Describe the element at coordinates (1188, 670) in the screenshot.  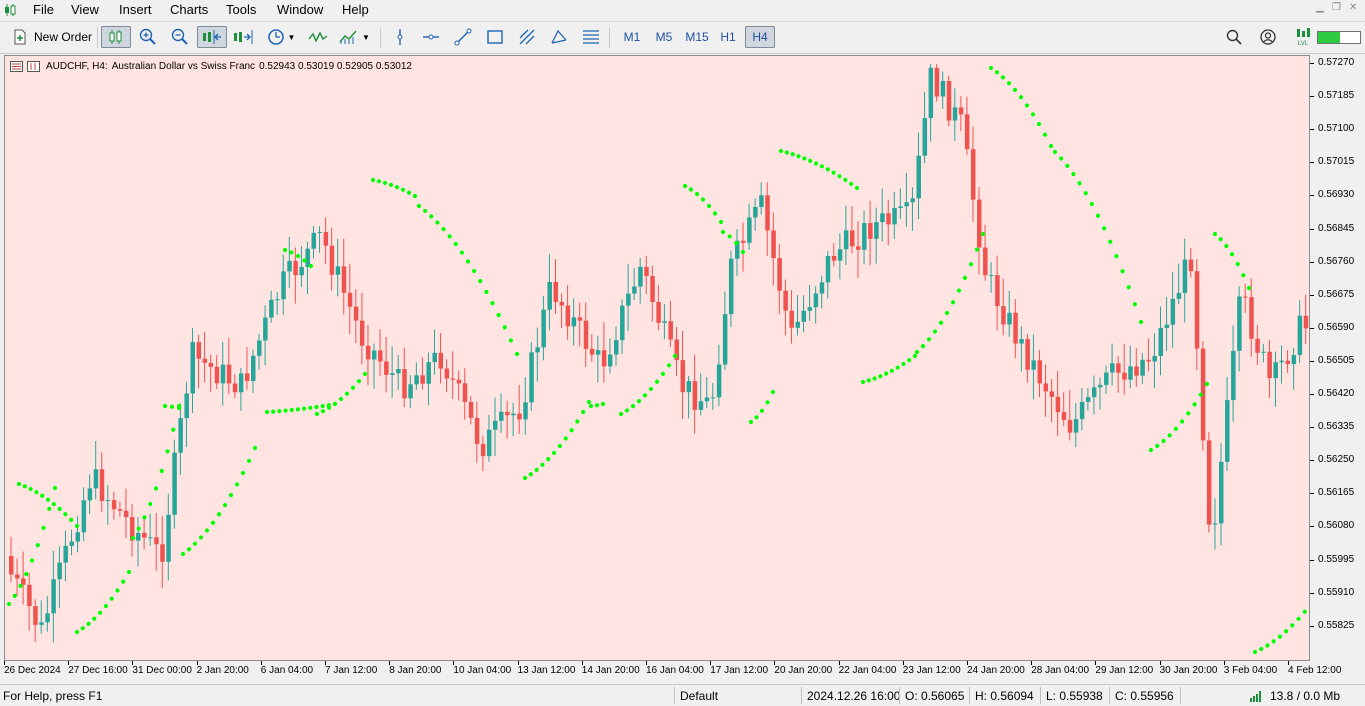
I see `time-label: 30 Jan 20:00` at that location.